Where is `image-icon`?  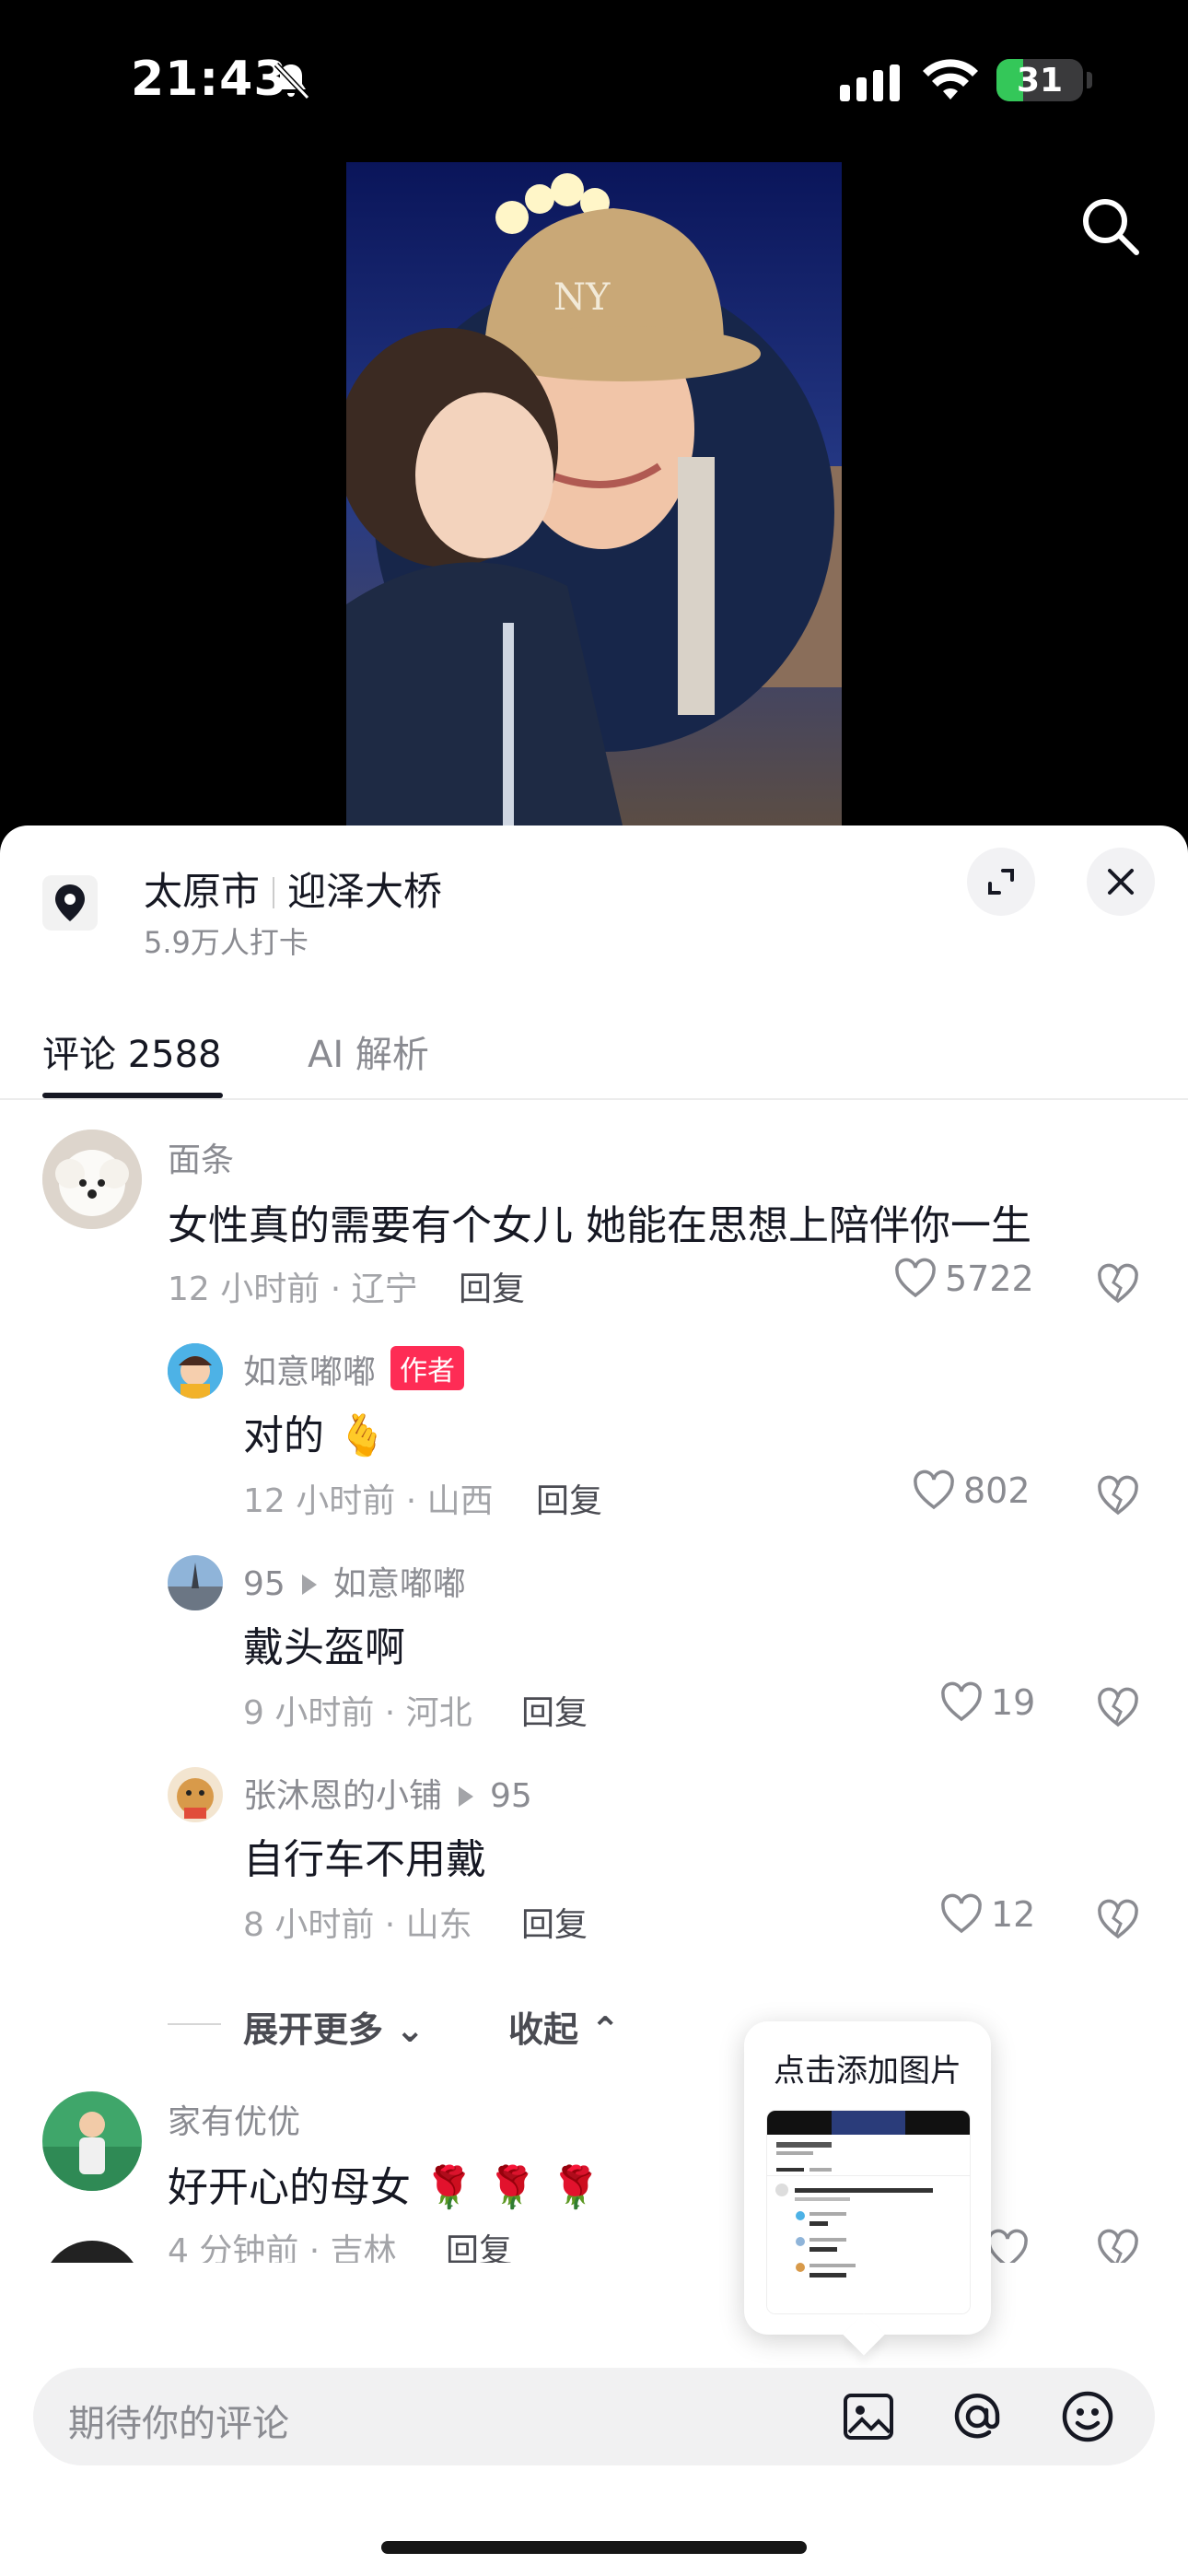
image-icon is located at coordinates (869, 2416).